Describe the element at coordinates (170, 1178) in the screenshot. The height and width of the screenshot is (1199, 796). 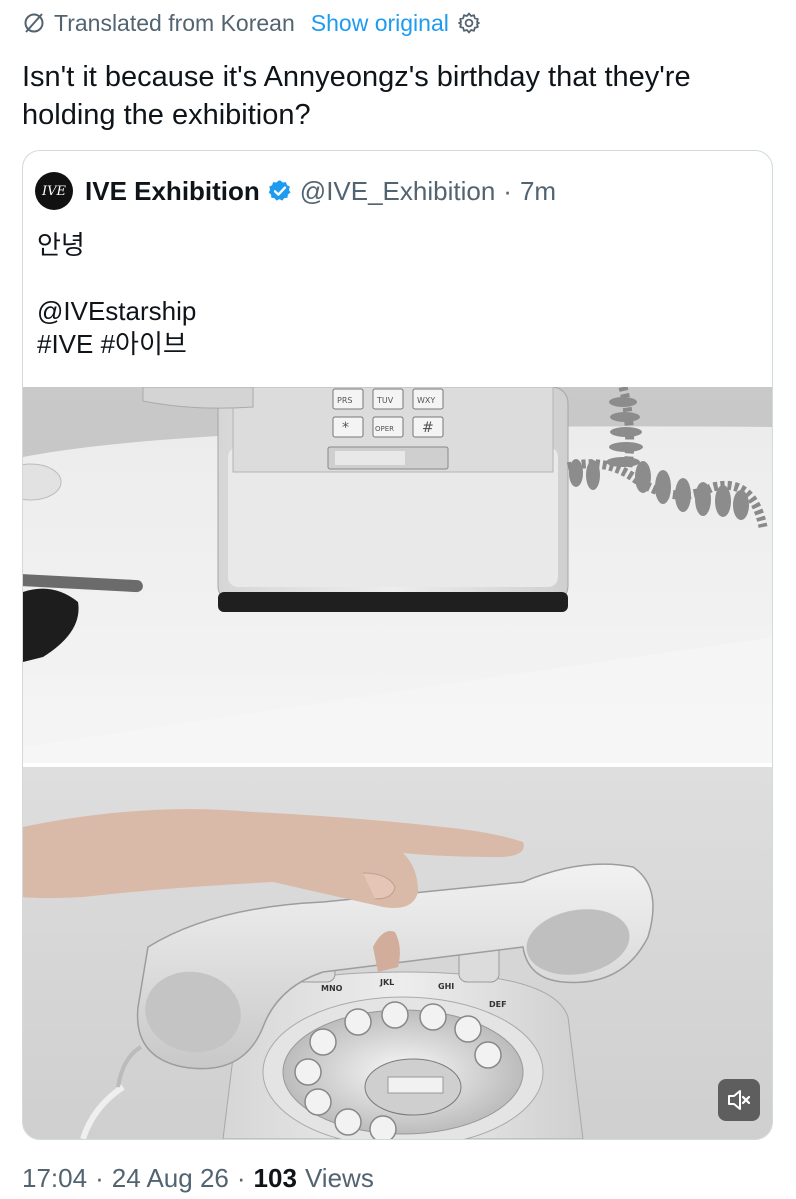
I see `tweet-date: 24 Aug 26` at that location.